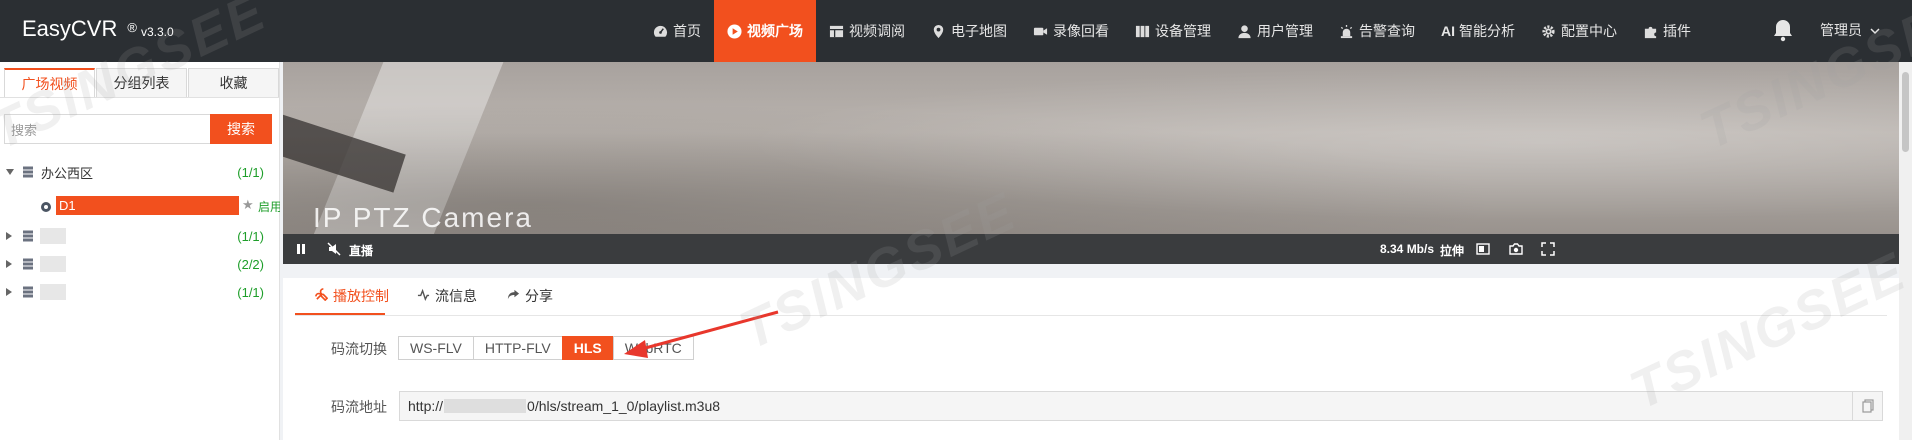  Describe the element at coordinates (1867, 406) in the screenshot. I see `copy-icon` at that location.